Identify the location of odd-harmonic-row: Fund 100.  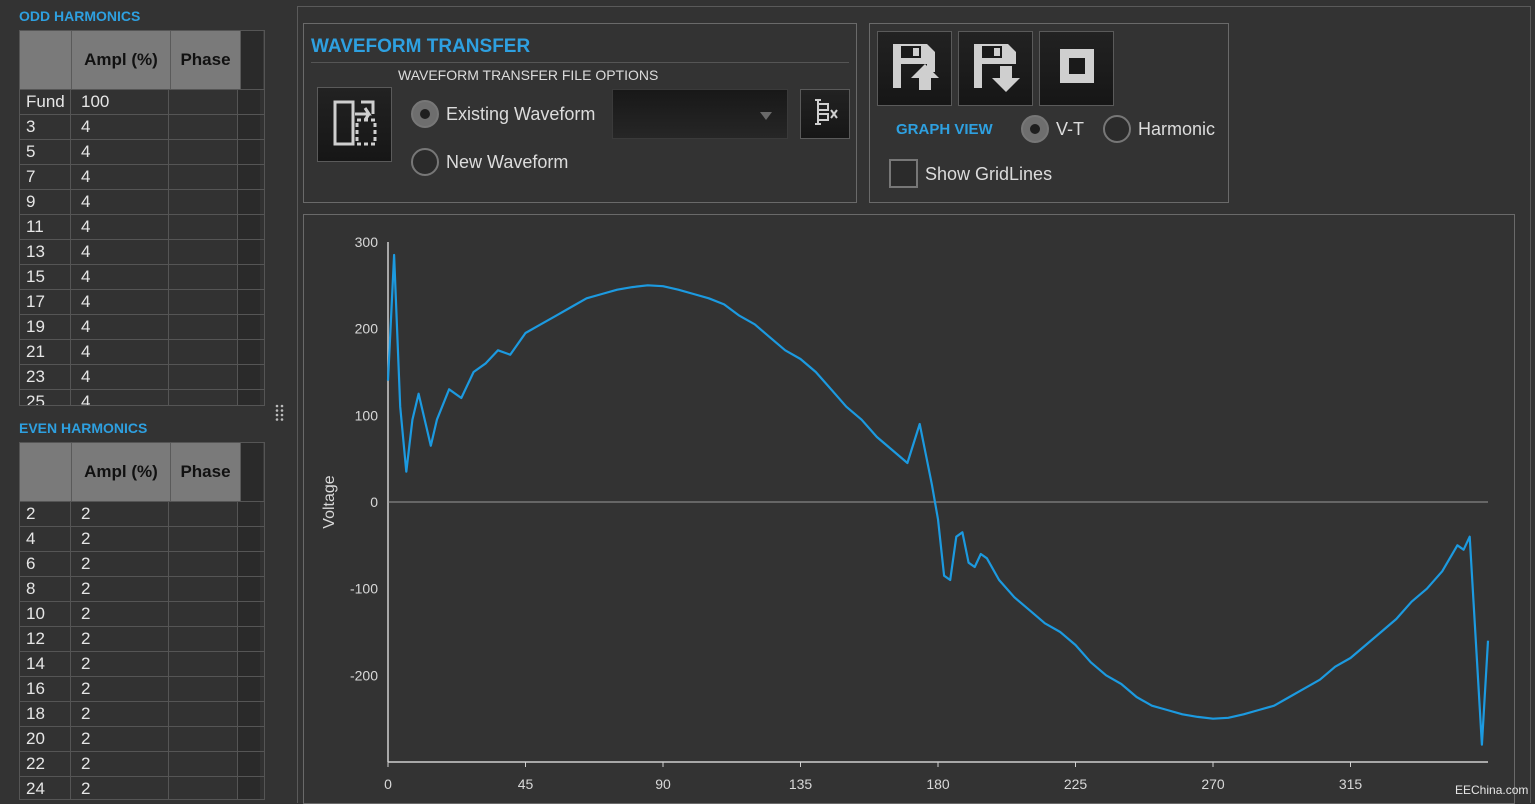
(142, 101).